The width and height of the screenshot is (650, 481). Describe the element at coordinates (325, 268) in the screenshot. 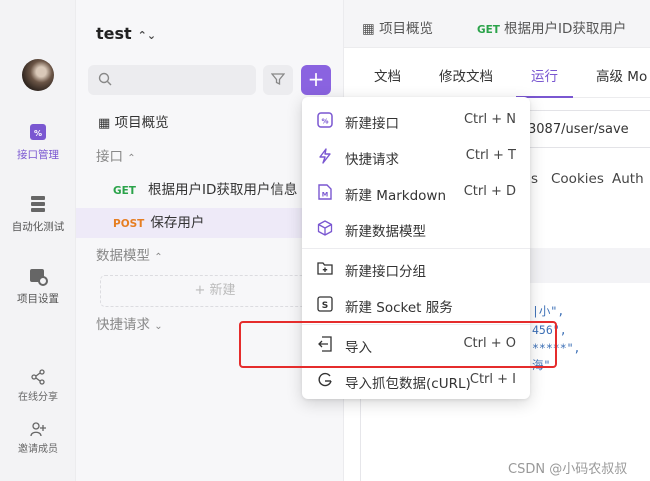

I see `folder-plus-icon` at that location.